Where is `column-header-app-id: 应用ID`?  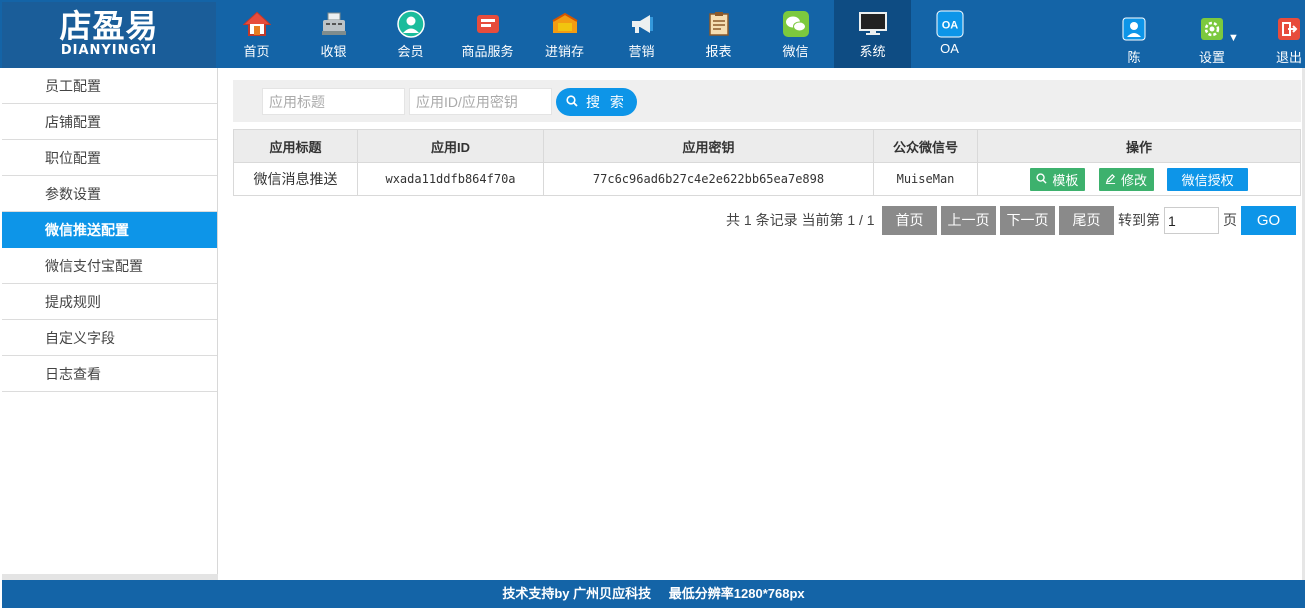 column-header-app-id: 应用ID is located at coordinates (450, 146).